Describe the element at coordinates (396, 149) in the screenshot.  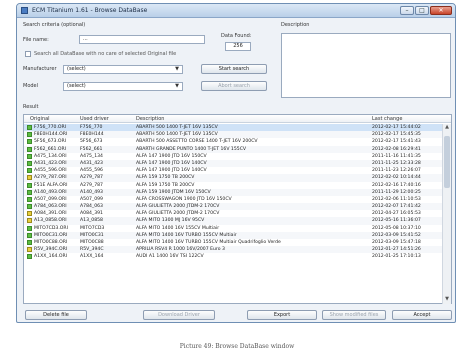
I see `cell-last-change: 2012-02-08 16:29:41` at that location.